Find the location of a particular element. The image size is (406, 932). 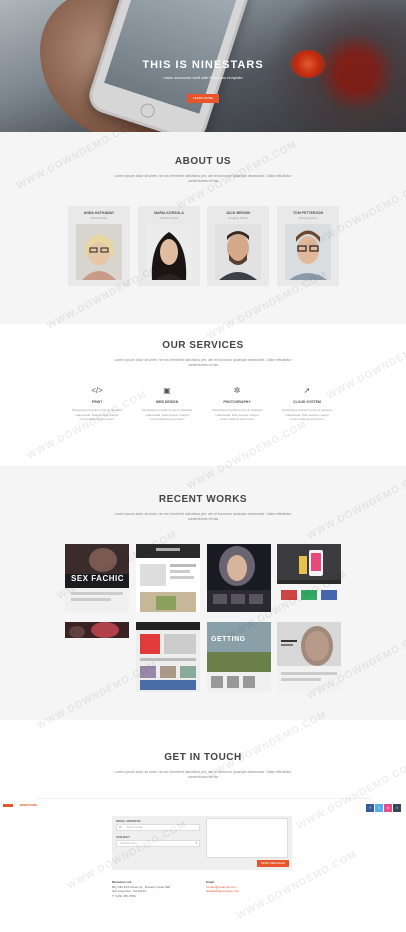

subject-label: SUBJECT is located at coordinates (123, 837).